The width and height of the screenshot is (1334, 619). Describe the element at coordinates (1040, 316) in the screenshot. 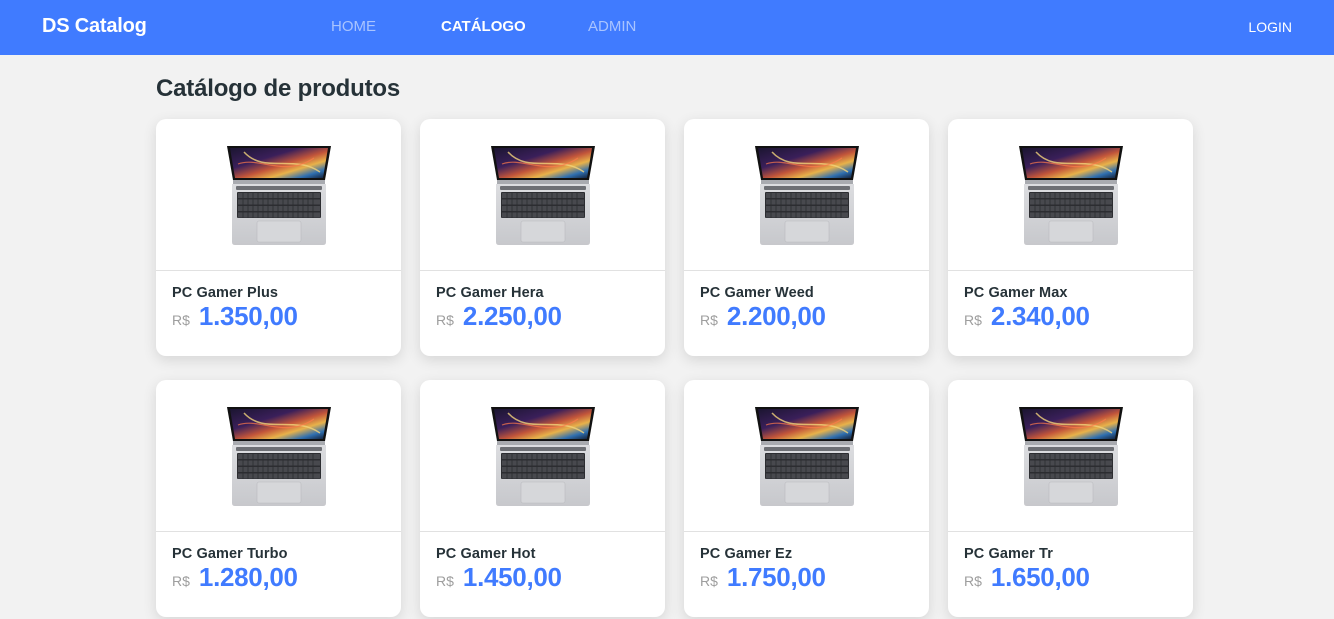

I see `product-price: 2.340,00` at that location.